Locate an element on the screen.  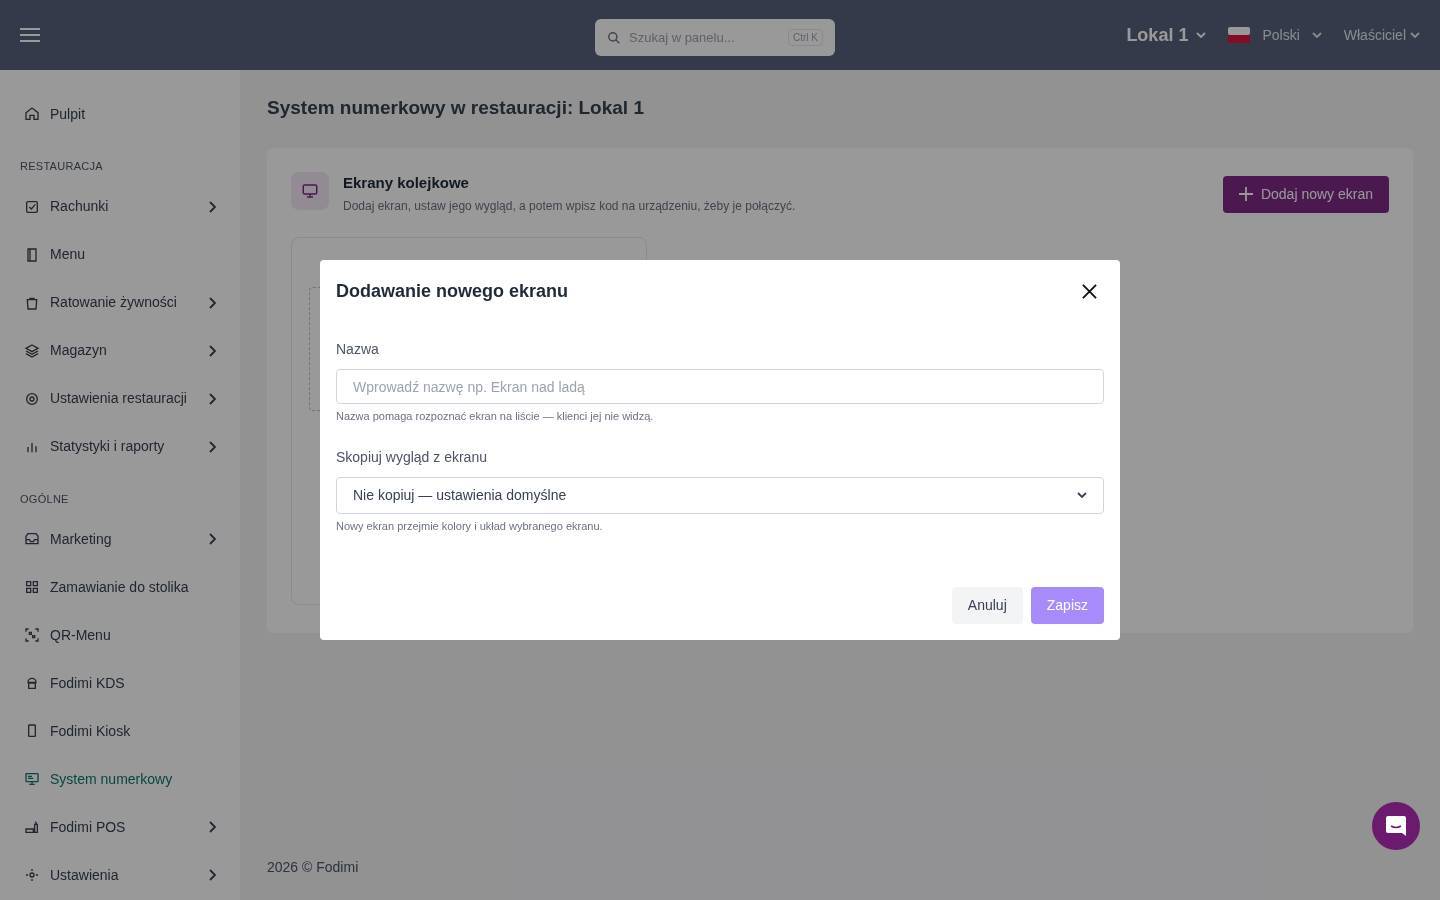
grid-icon is located at coordinates (32, 587).